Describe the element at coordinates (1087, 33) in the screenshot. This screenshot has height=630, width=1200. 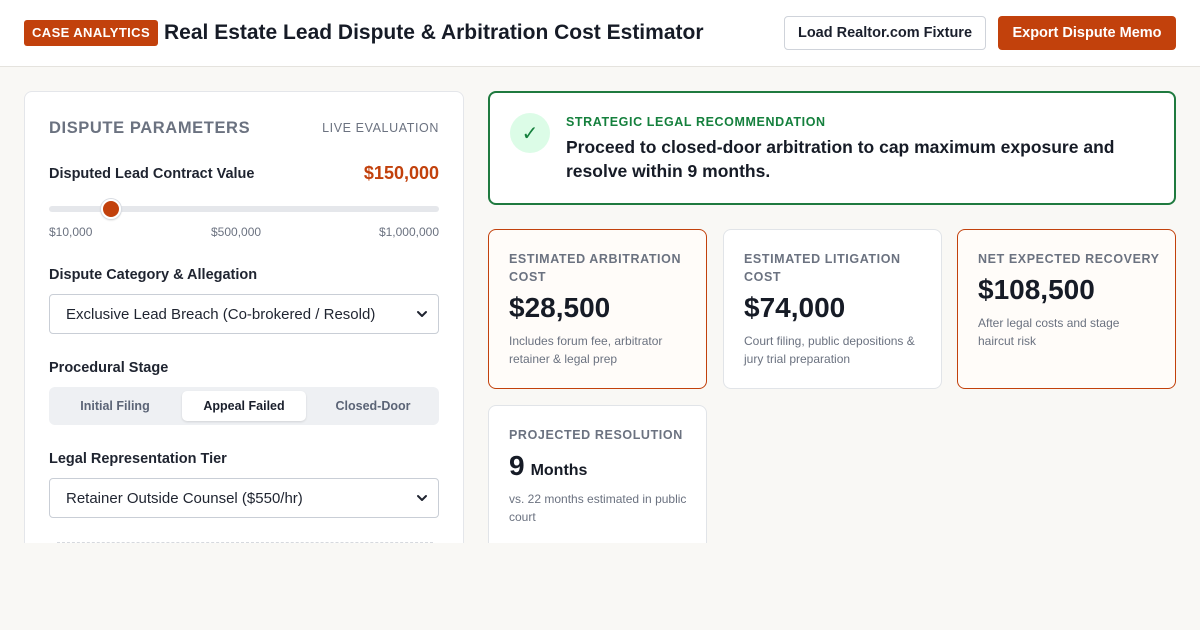
I see `export-memo-button: Export Dispute Memo` at that location.